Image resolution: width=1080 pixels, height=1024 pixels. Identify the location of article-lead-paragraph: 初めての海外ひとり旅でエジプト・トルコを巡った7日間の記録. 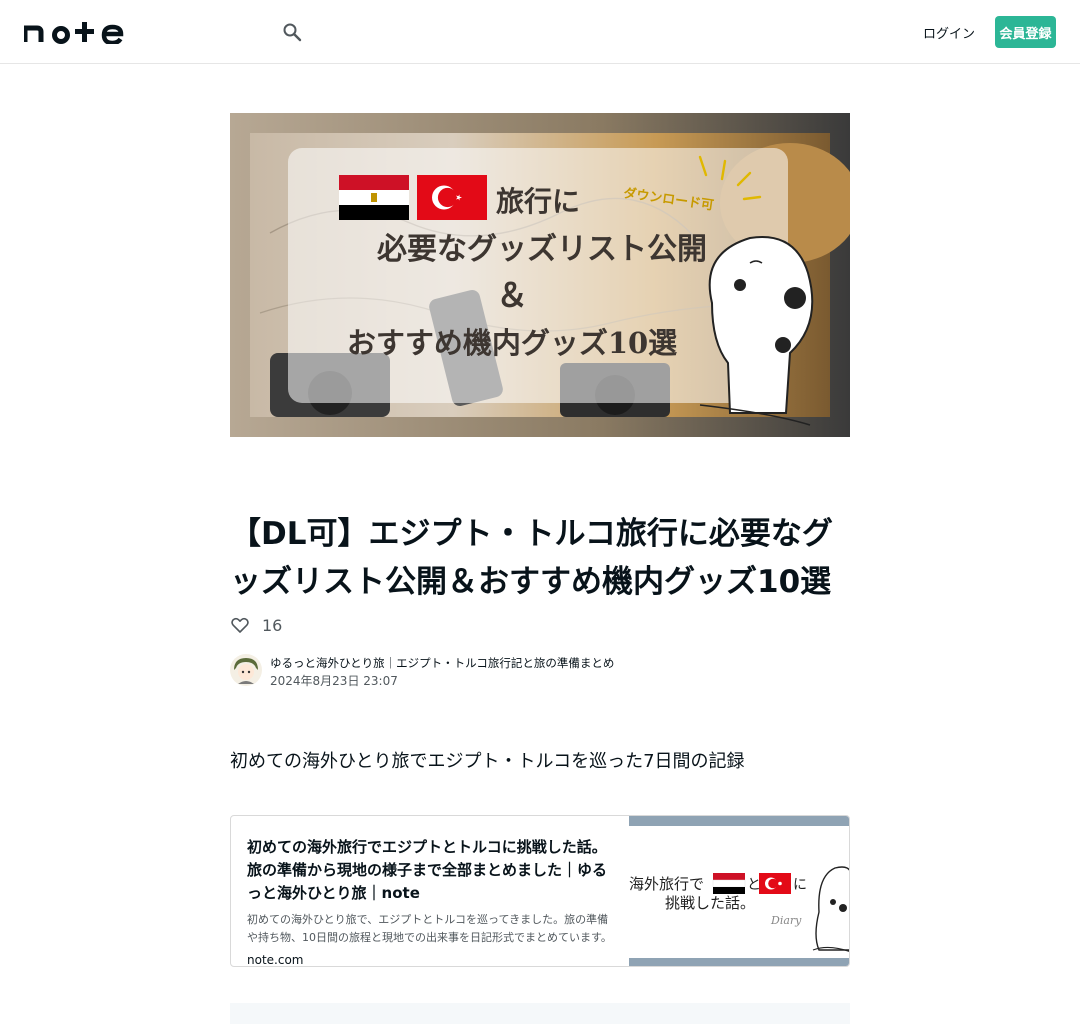
(487, 761).